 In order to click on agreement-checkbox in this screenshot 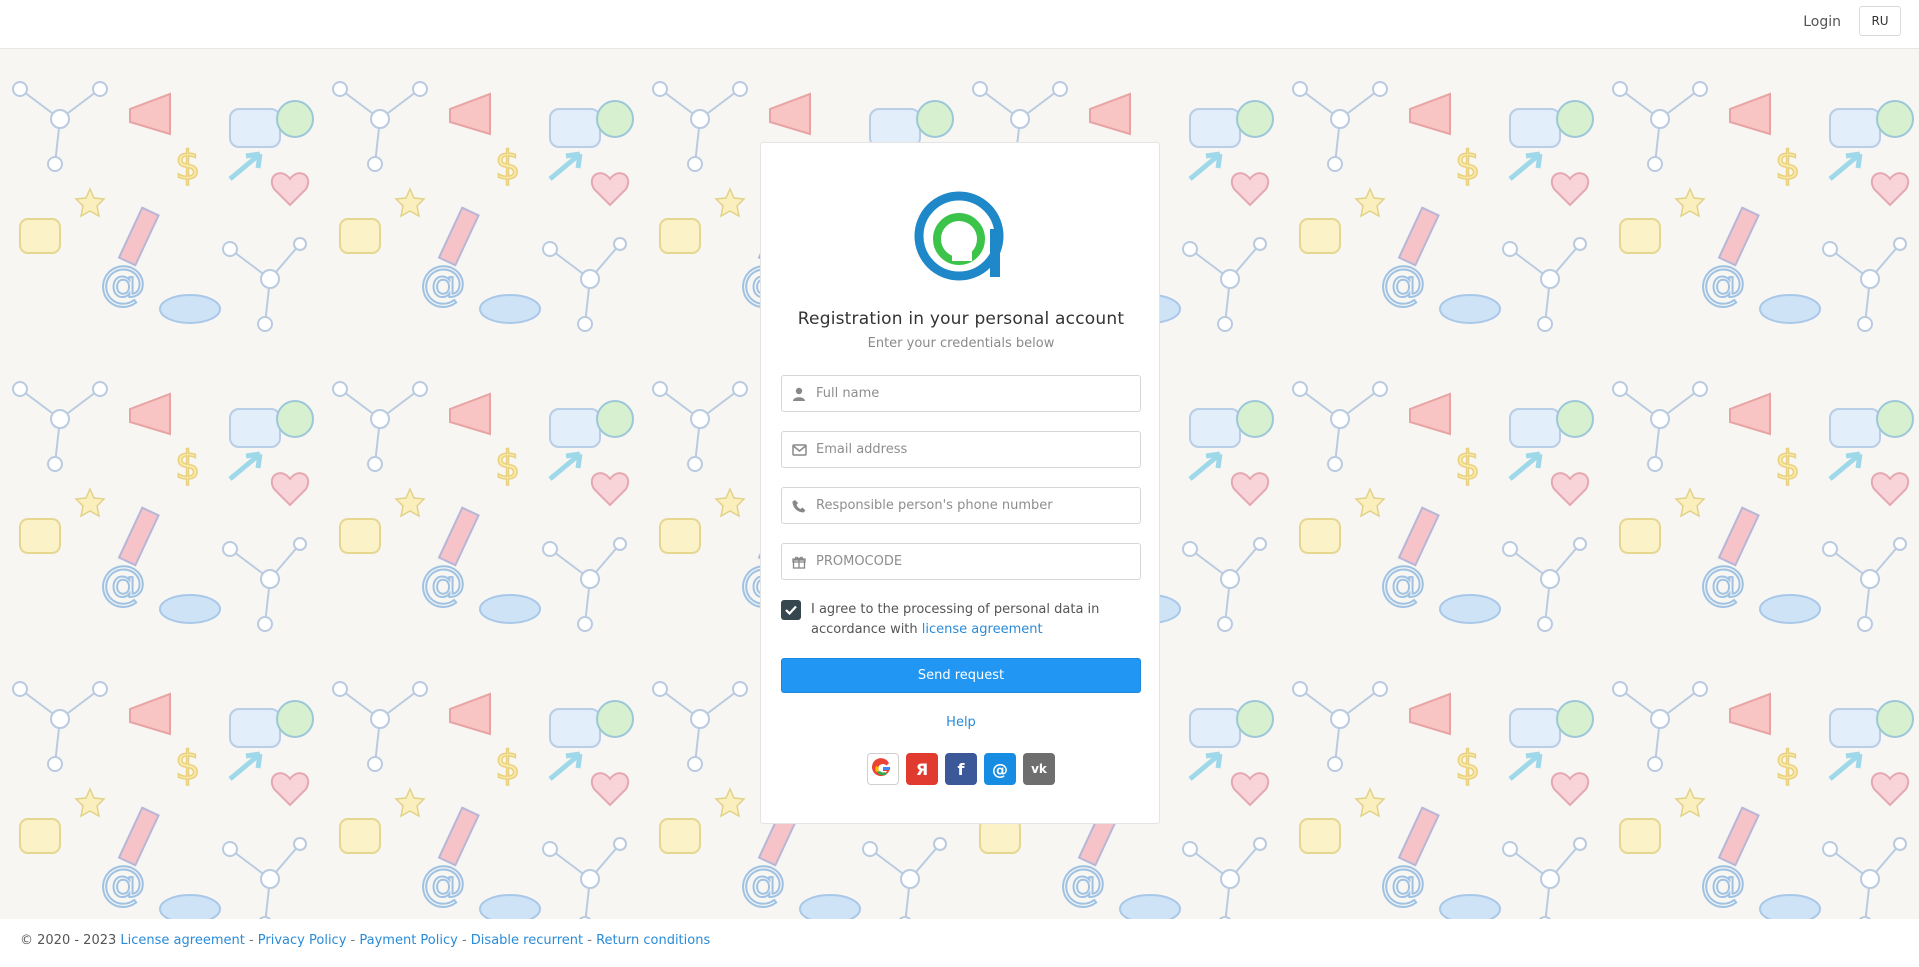, I will do `click(791, 610)`.